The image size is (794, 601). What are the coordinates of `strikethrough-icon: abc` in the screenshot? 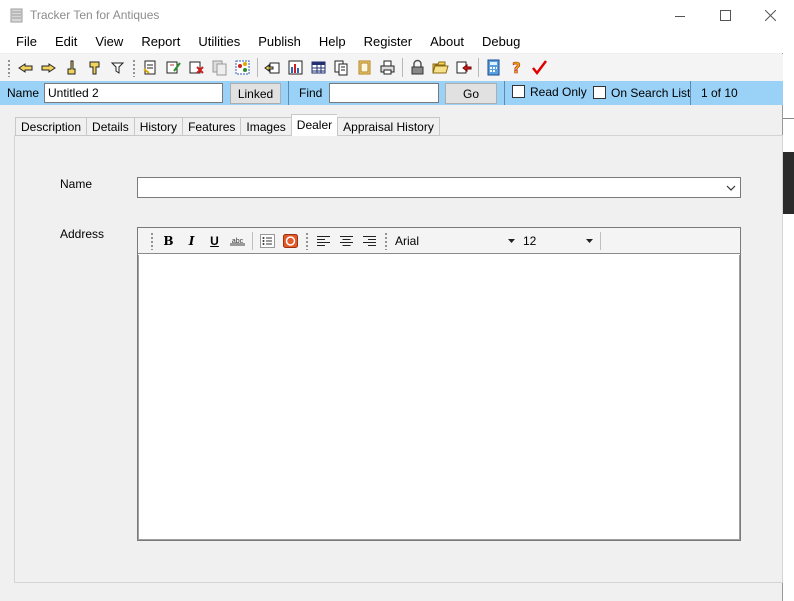 It's located at (237, 242).